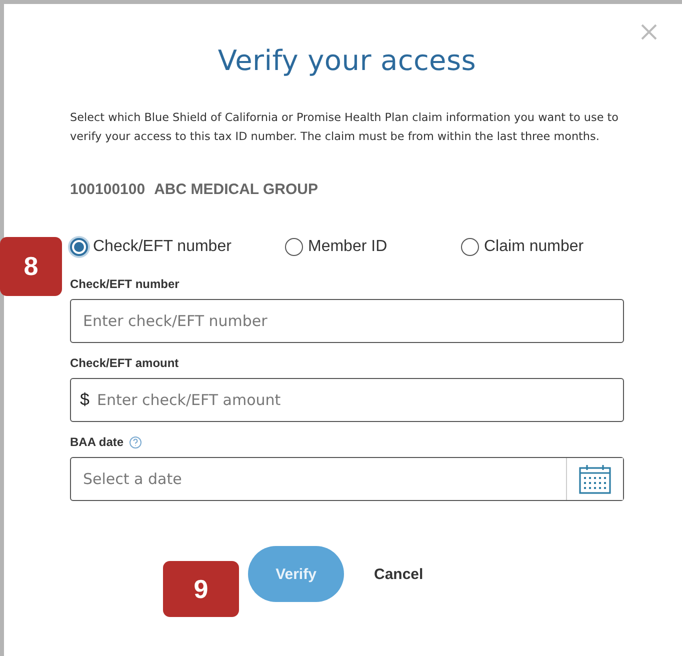 The image size is (682, 656). I want to click on tax-id: 100100100, so click(108, 189).